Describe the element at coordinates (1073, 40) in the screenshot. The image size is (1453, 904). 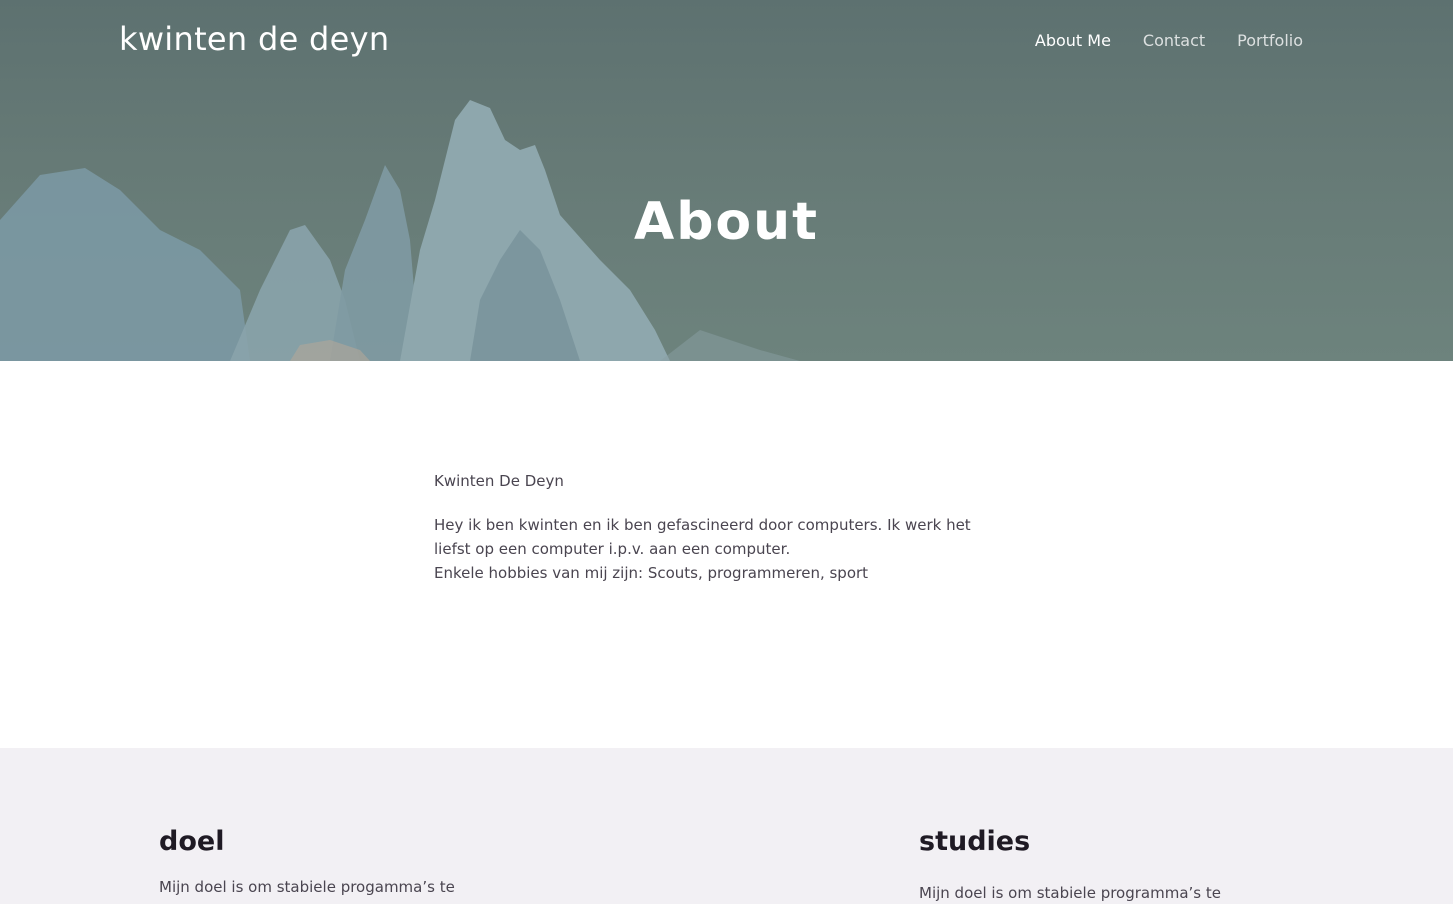
I see `nav-about-me: About Me` at that location.